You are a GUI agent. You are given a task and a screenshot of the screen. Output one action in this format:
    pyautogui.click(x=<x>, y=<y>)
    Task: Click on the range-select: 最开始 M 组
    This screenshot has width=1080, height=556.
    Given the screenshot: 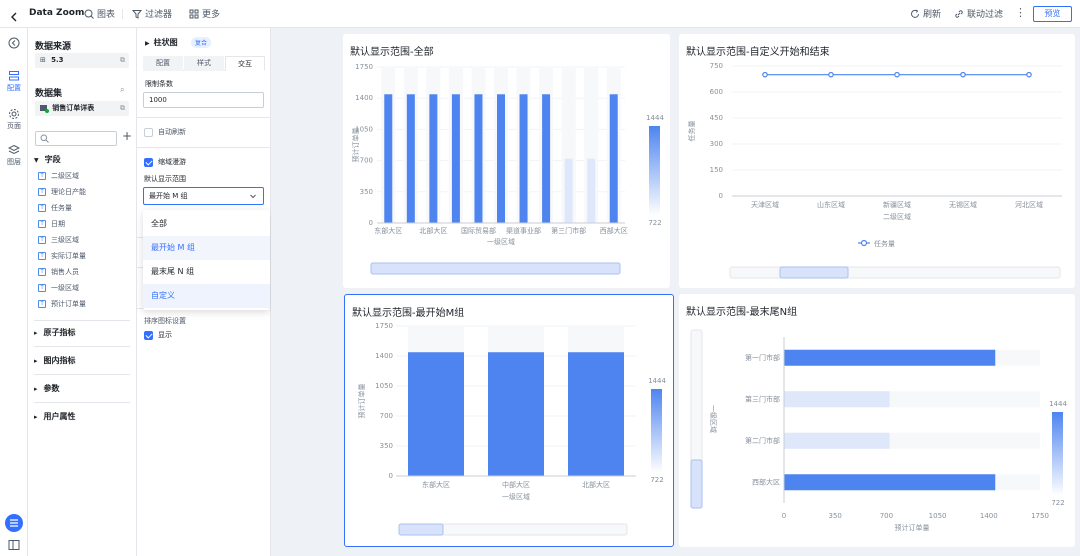 What is the action you would take?
    pyautogui.click(x=203, y=196)
    